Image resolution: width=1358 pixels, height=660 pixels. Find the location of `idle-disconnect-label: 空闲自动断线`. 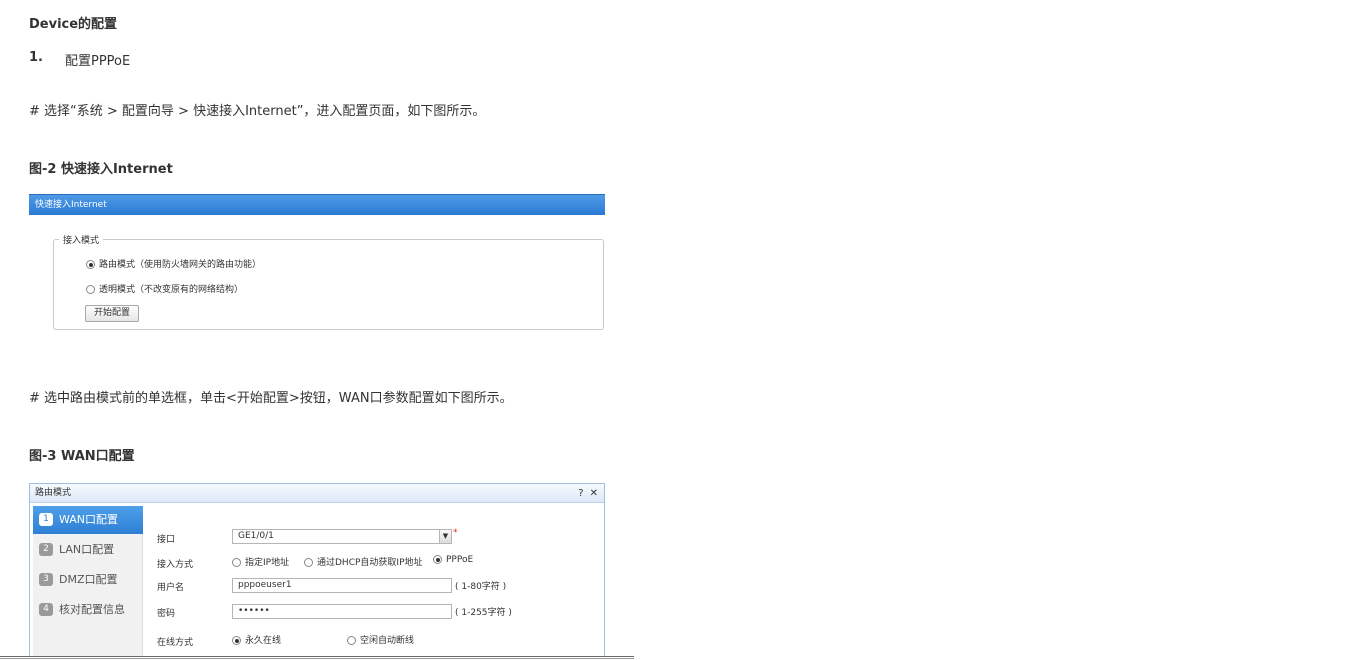

idle-disconnect-label: 空闲自动断线 is located at coordinates (387, 641).